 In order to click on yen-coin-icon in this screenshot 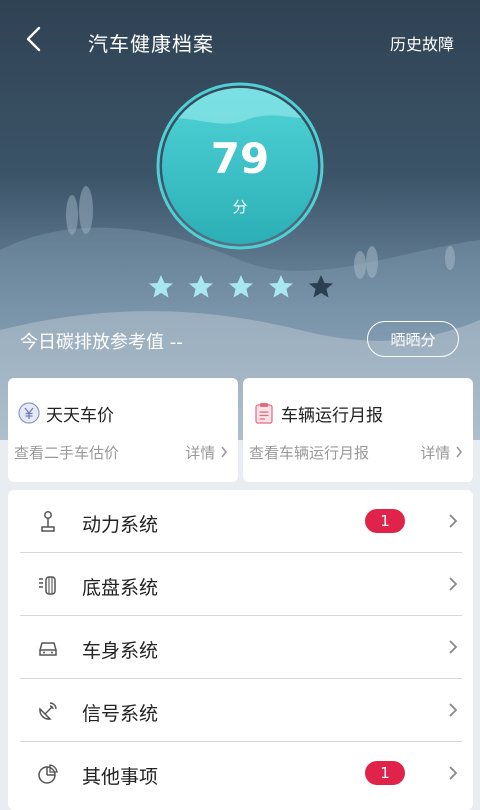, I will do `click(29, 413)`.